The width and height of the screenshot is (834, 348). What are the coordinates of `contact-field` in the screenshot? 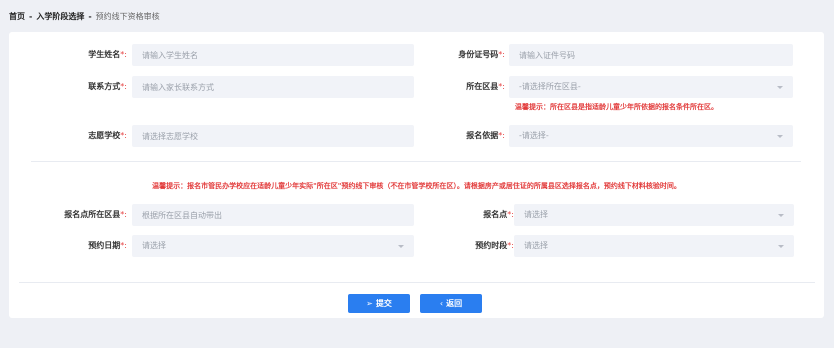 It's located at (273, 87).